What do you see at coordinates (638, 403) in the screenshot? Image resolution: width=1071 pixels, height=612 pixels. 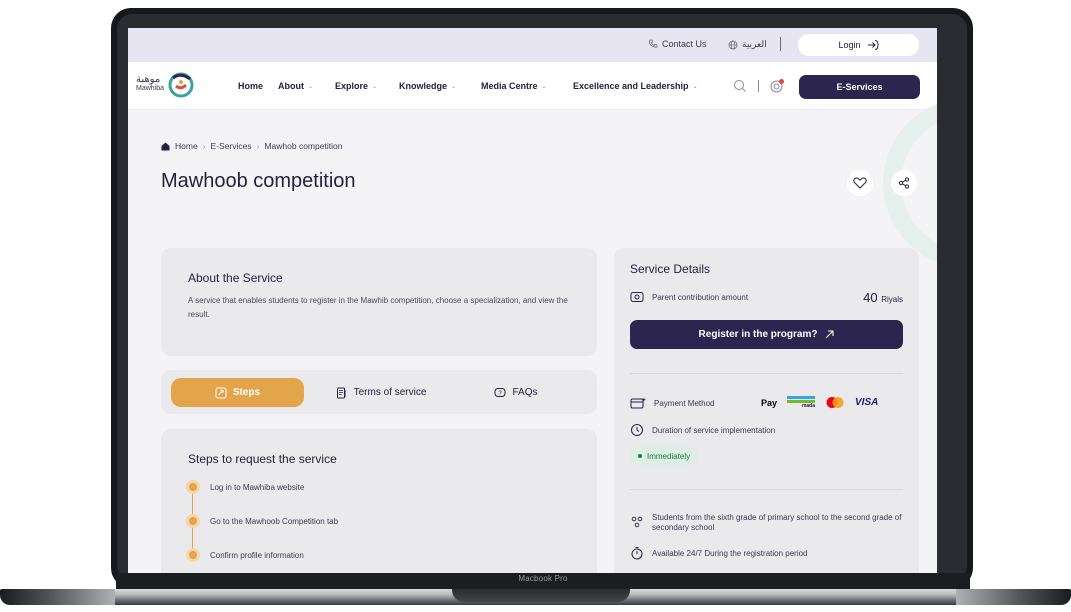 I see `card-icon` at bounding box center [638, 403].